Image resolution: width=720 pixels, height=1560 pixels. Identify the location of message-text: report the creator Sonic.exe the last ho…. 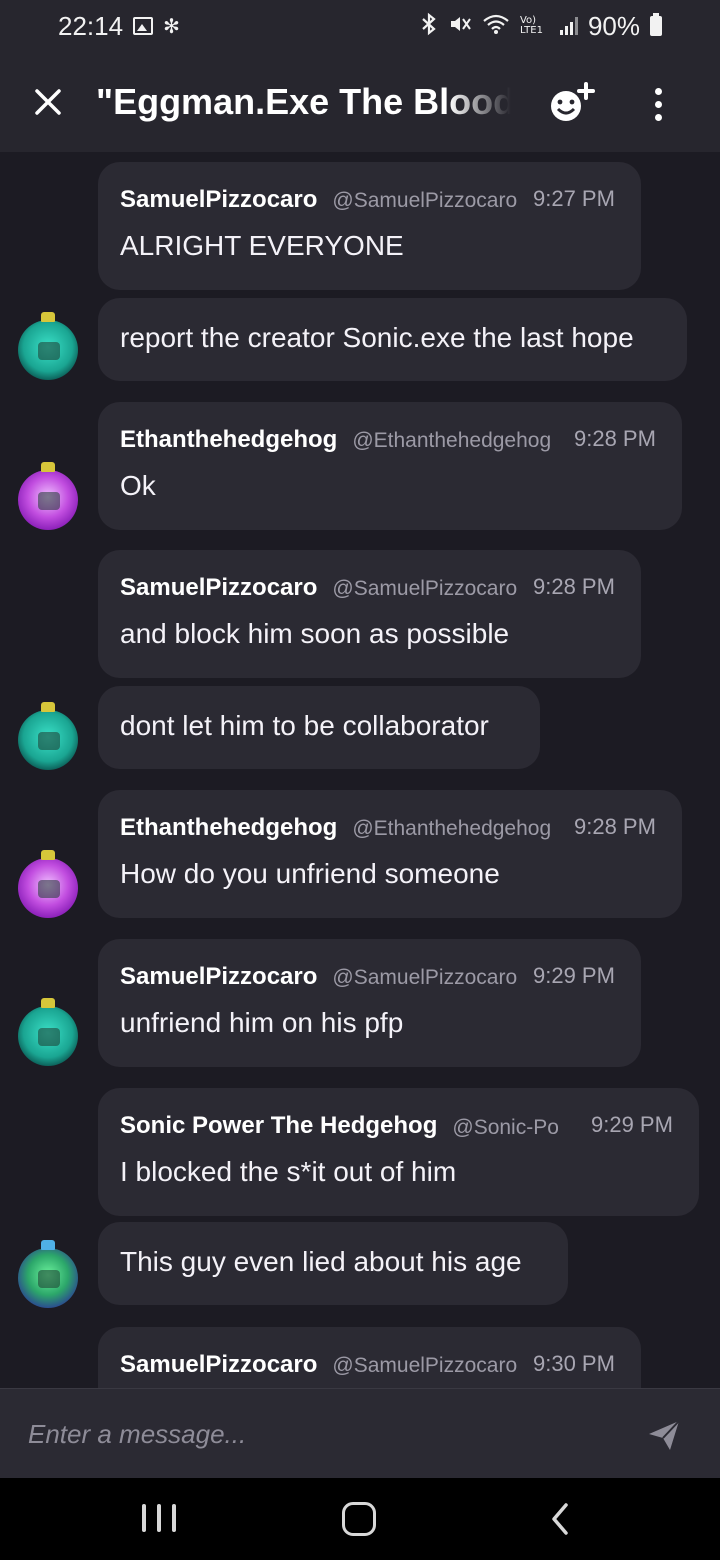
(377, 337).